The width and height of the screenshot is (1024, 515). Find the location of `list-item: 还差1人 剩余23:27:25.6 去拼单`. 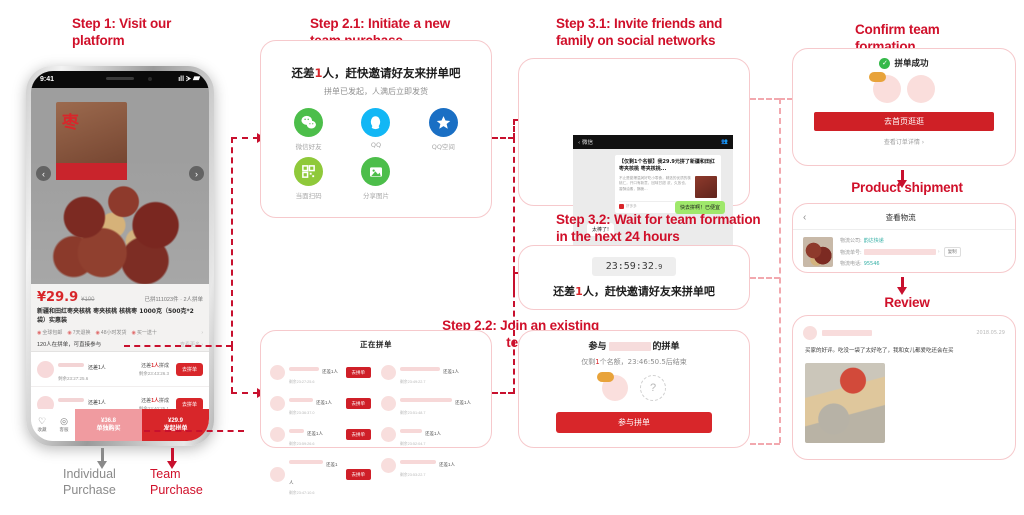

list-item: 还差1人 剩余23:27:25.6 去拼单 is located at coordinates (320, 372).